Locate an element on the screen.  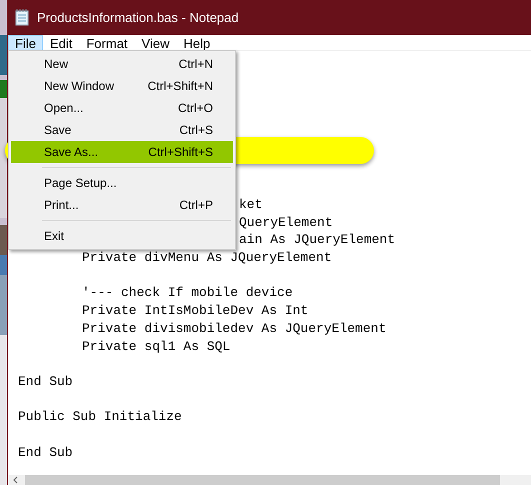
menu-entry: New Window Ctrl+Shift+N is located at coordinates (122, 86).